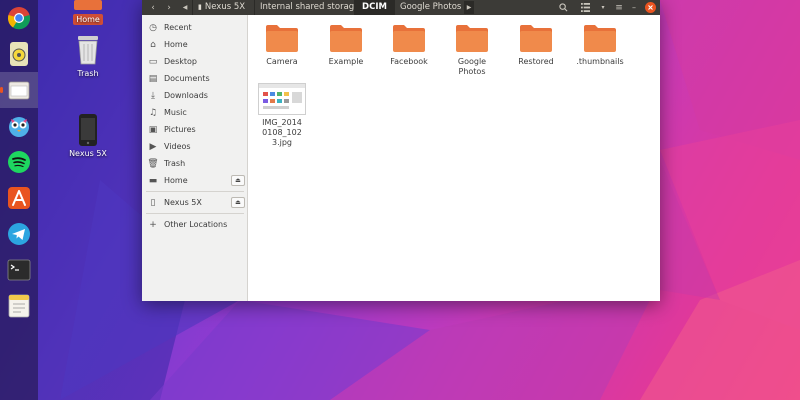 The width and height of the screenshot is (800, 400). Describe the element at coordinates (282, 132) in the screenshot. I see `item-label: IMG_20140108_1023.jpg` at that location.